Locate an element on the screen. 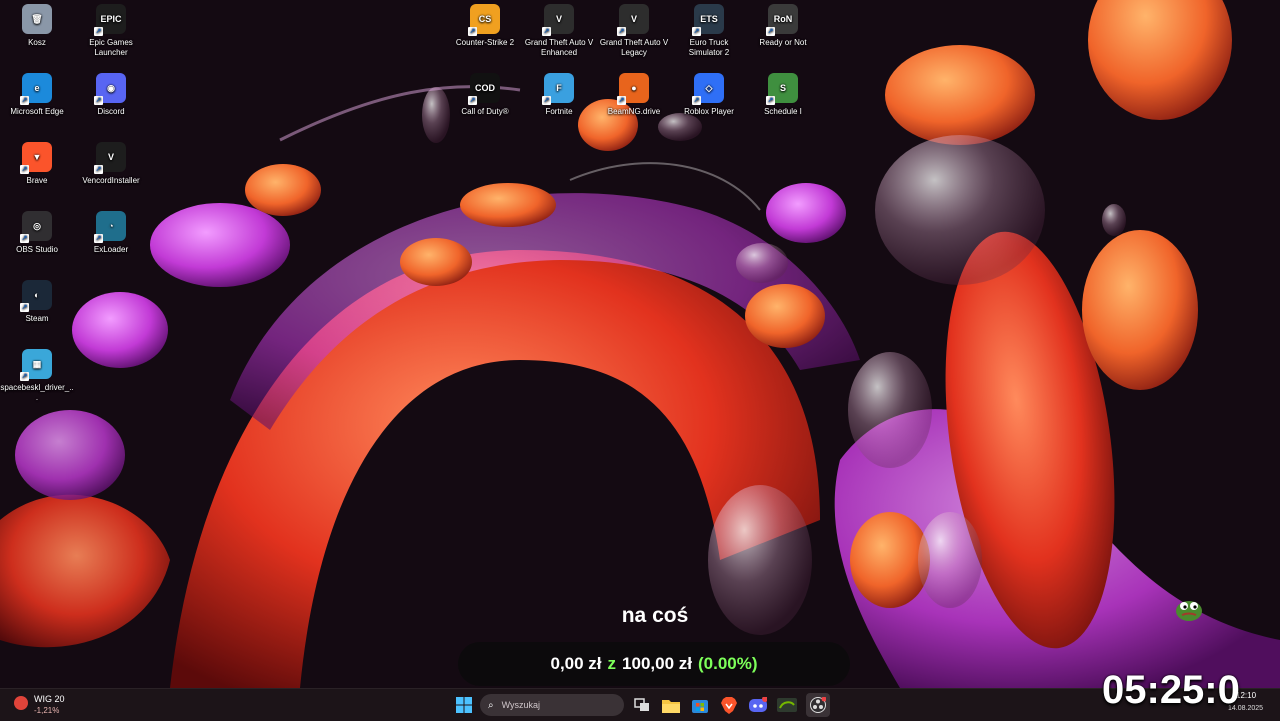 The height and width of the screenshot is (721, 1280). windows-start-button is located at coordinates (464, 705).